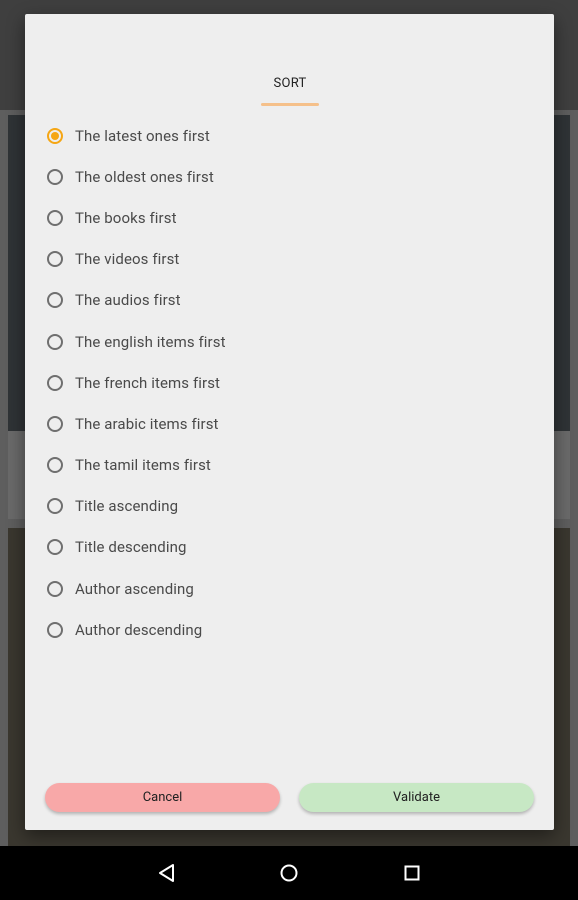 The width and height of the screenshot is (578, 900). Describe the element at coordinates (285, 506) in the screenshot. I see `sort-option-title-ascending: Title ascending` at that location.